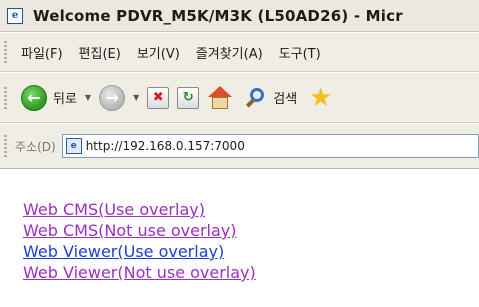 The image size is (479, 307). I want to click on menu-file: 파일(F), so click(42, 52).